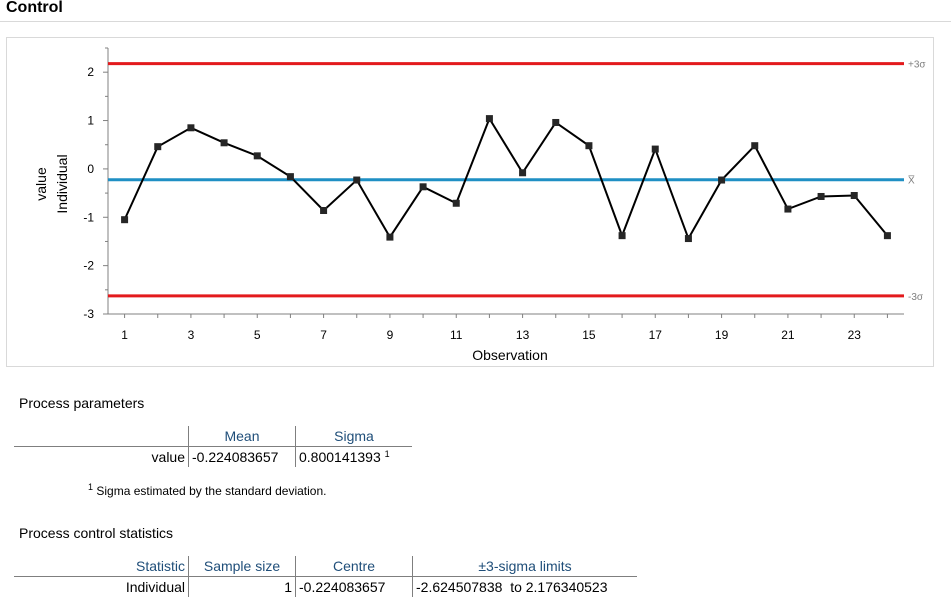 Image resolution: width=951 pixels, height=609 pixels. What do you see at coordinates (90, 169) in the screenshot?
I see `y-tick-label: 0` at bounding box center [90, 169].